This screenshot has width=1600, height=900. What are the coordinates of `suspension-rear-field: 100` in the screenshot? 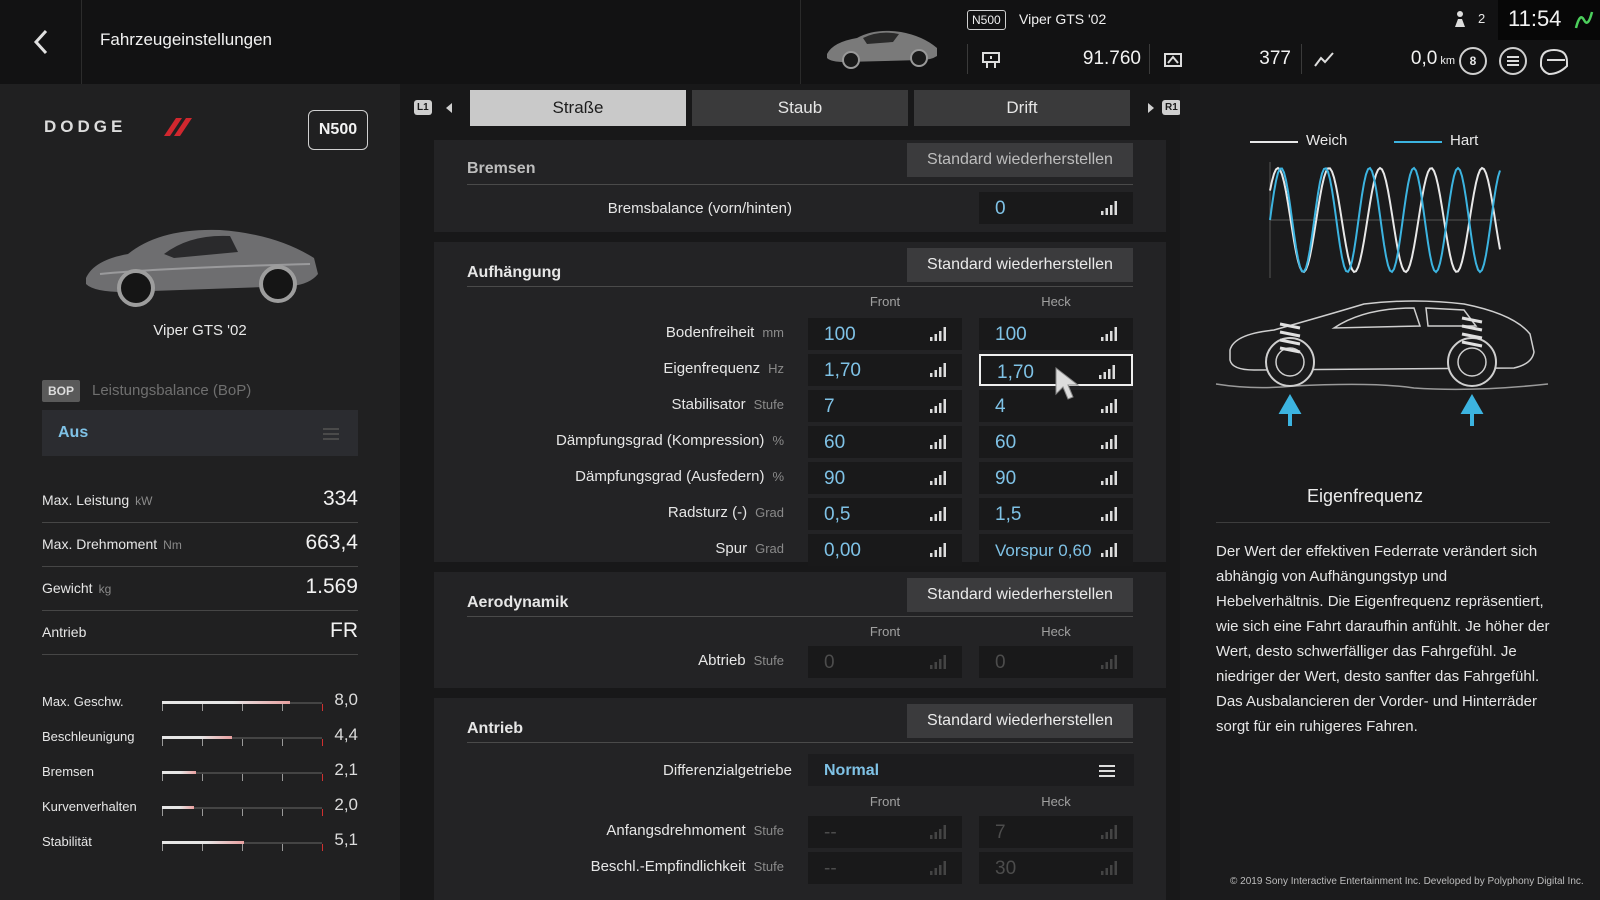 It's located at (1056, 334).